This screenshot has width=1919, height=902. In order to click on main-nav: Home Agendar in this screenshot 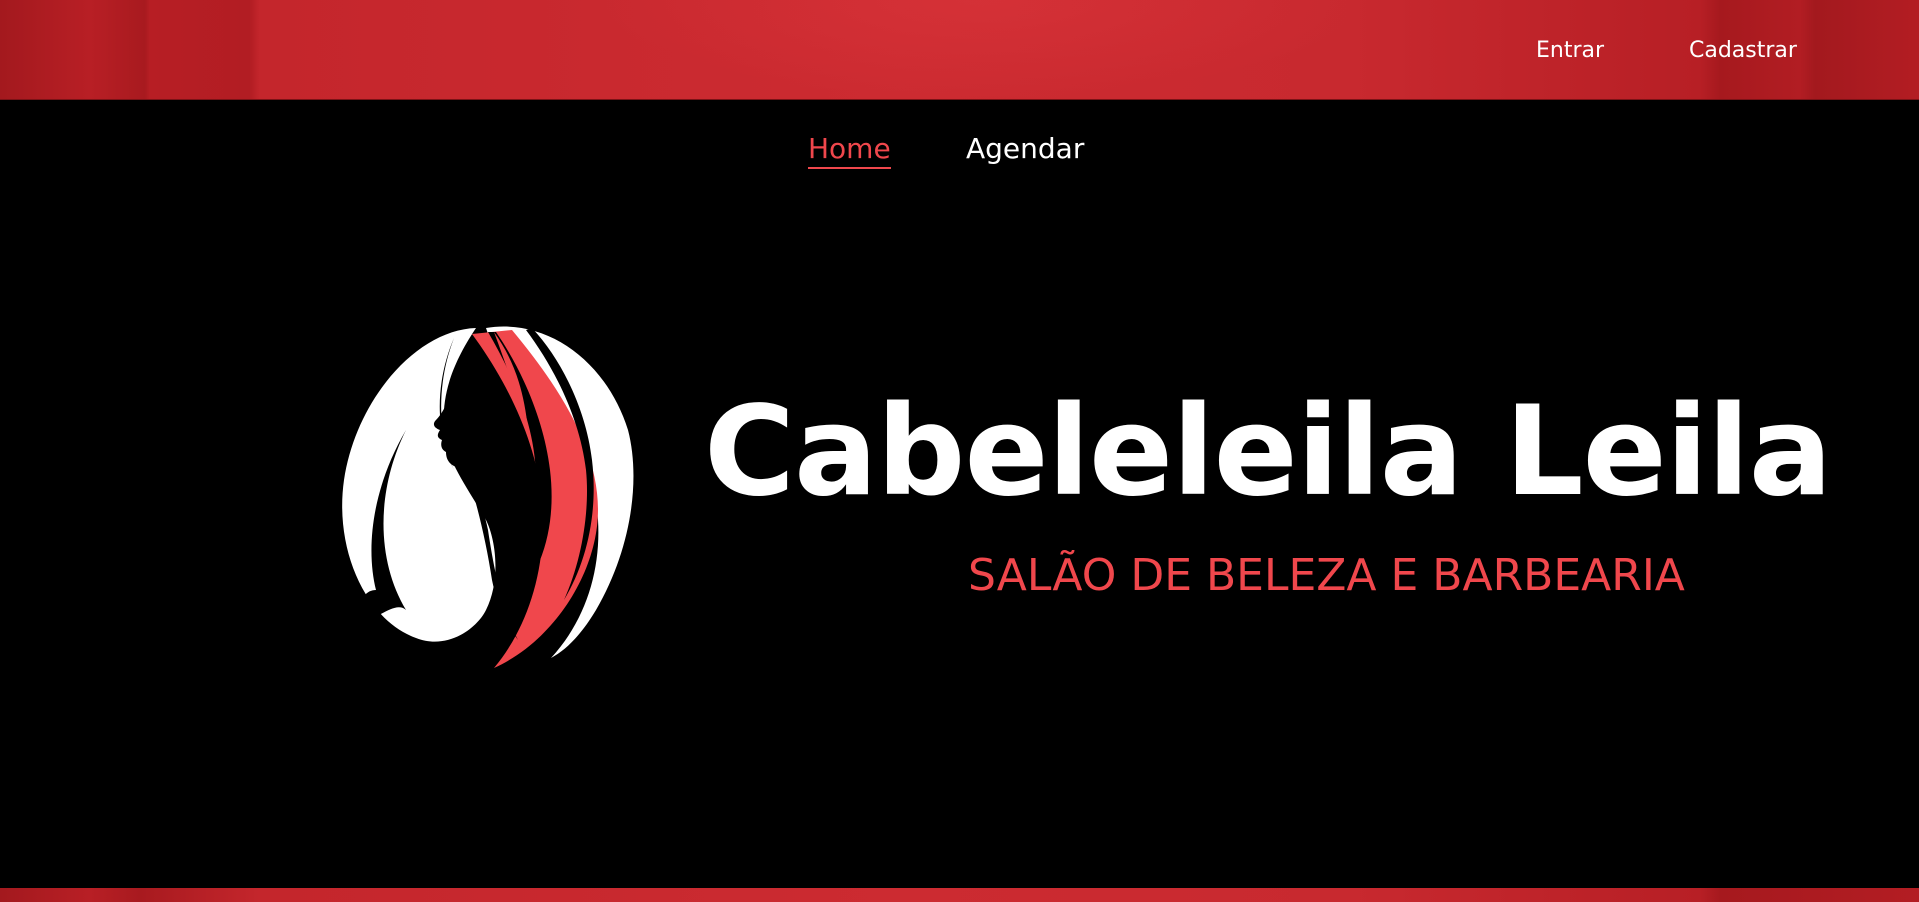, I will do `click(959, 152)`.